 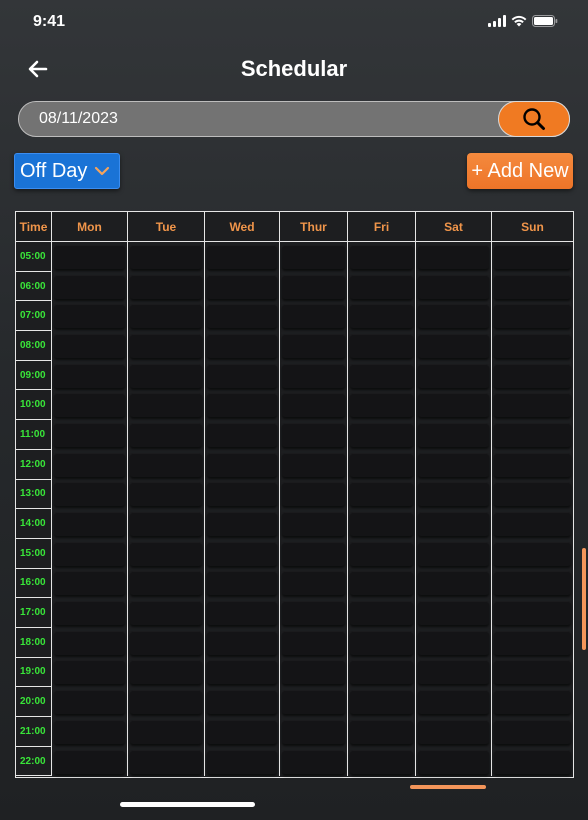 What do you see at coordinates (269, 119) in the screenshot?
I see `date-search-input` at bounding box center [269, 119].